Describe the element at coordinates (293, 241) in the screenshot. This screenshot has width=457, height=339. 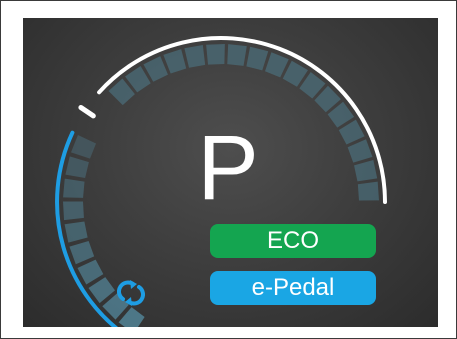
I see `drive-mode-badge: ECO` at that location.